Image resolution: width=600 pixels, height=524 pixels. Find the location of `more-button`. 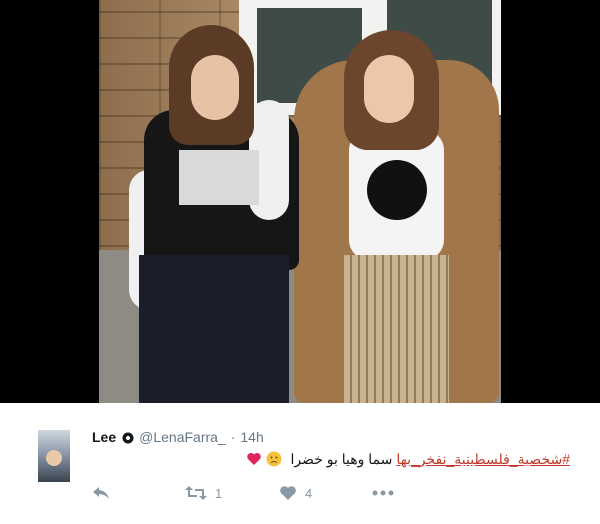

more-button is located at coordinates (383, 493).